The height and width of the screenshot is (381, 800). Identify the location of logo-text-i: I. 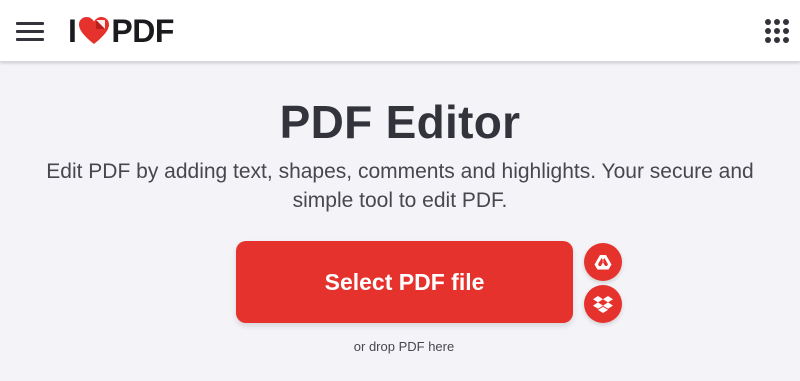
(72, 30).